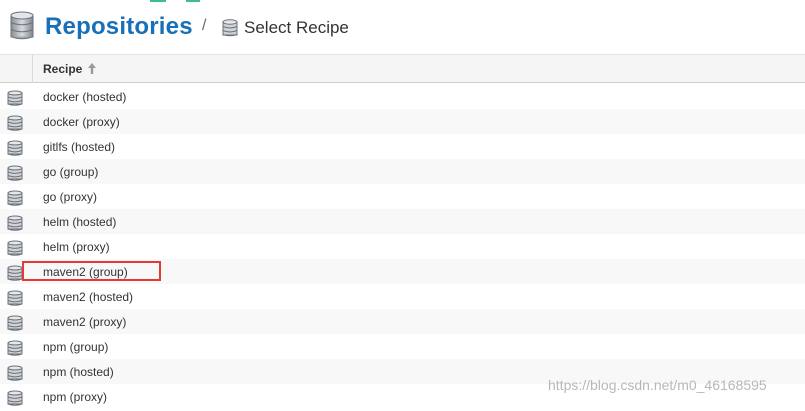 This screenshot has height=411, width=805. What do you see at coordinates (402, 346) in the screenshot?
I see `table-row: npm (group)` at bounding box center [402, 346].